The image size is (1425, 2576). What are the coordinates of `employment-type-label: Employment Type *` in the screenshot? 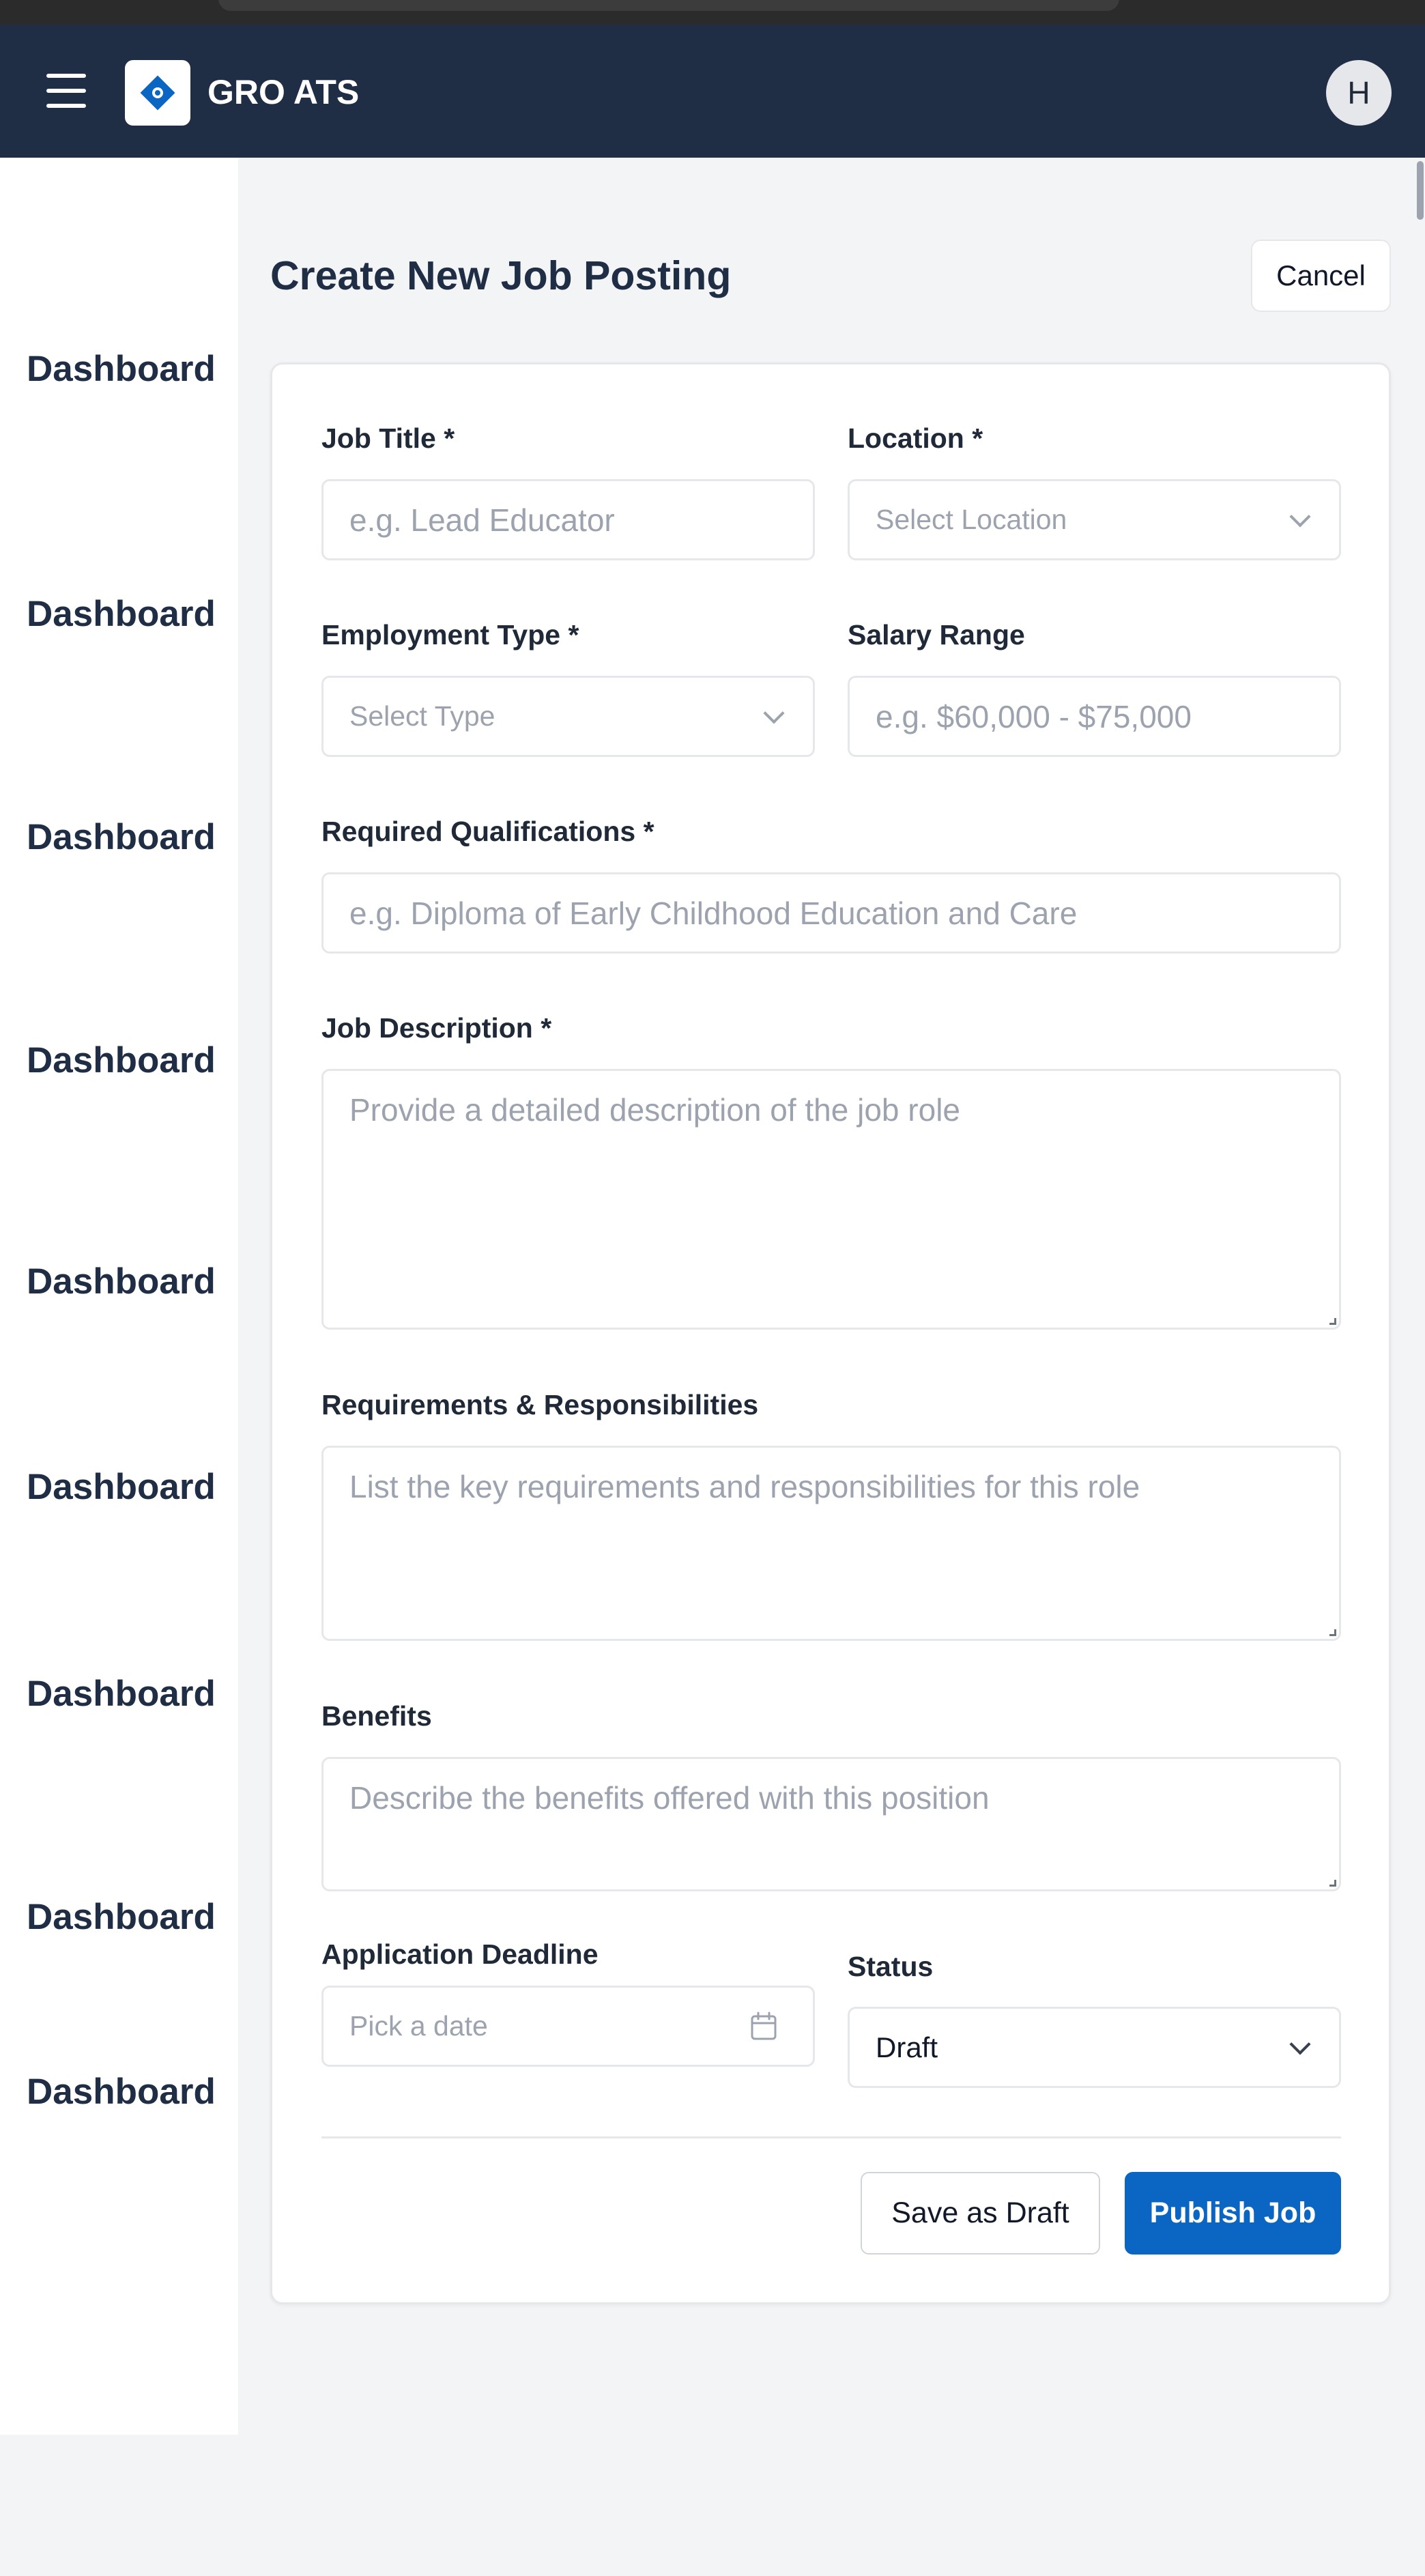 It's located at (450, 634).